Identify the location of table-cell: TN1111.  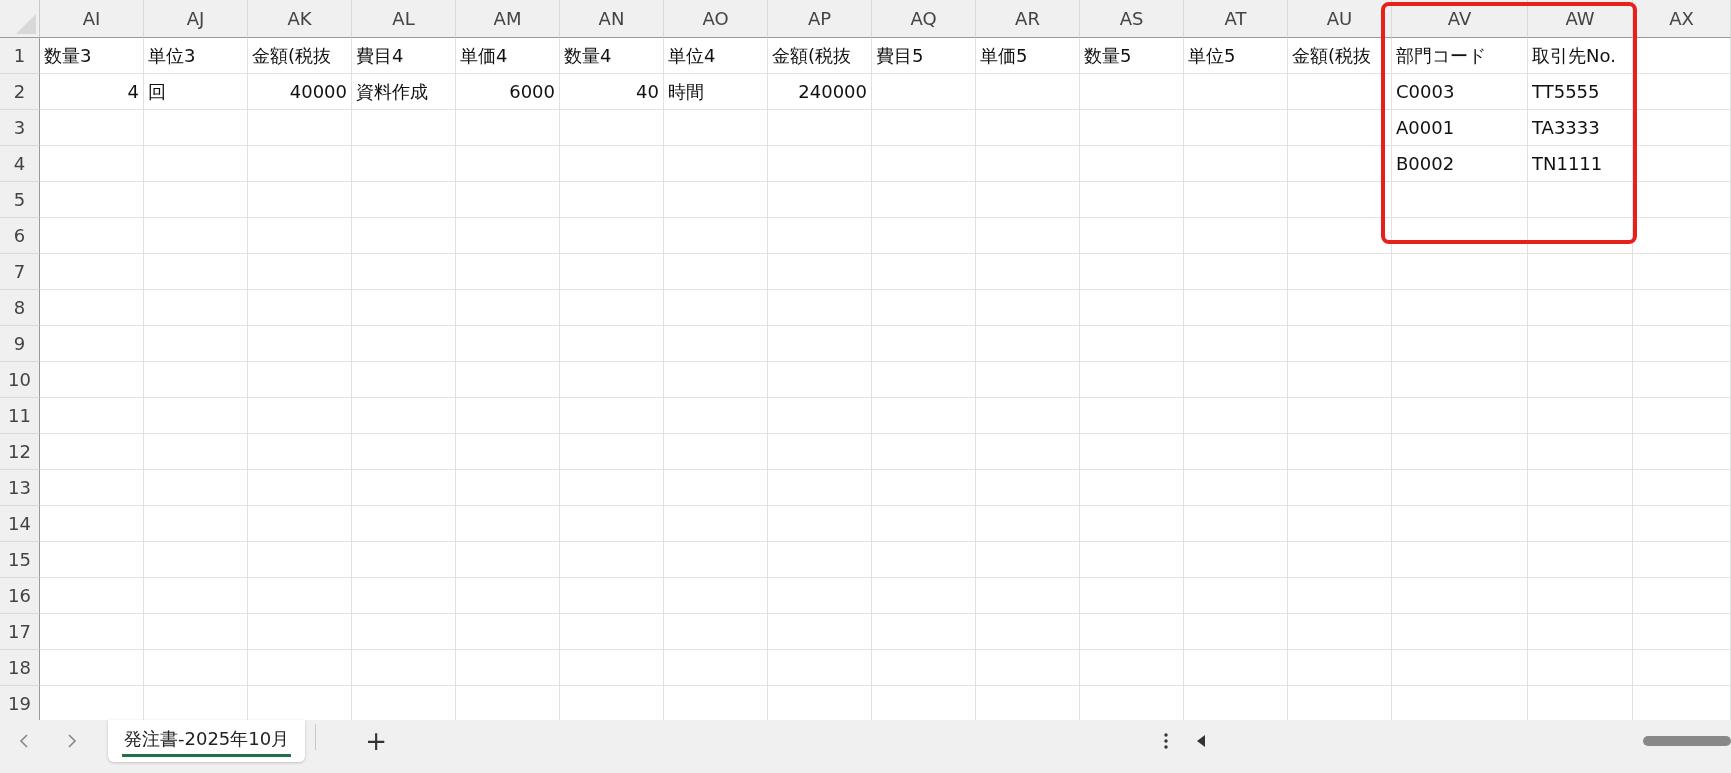
(1580, 164).